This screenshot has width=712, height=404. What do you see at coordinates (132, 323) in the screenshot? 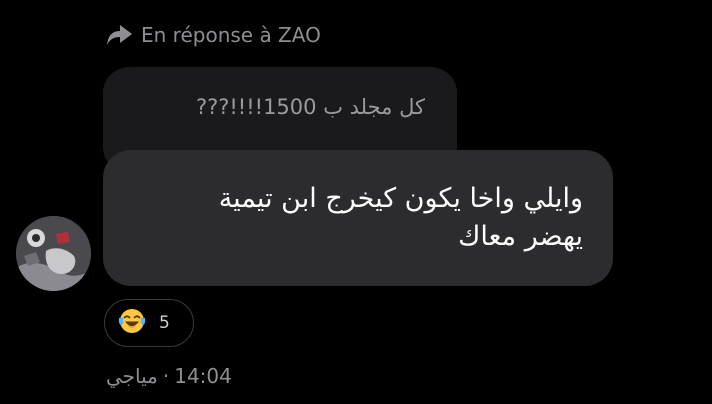
I see `face-with-tears-of-joy-icon` at bounding box center [132, 323].